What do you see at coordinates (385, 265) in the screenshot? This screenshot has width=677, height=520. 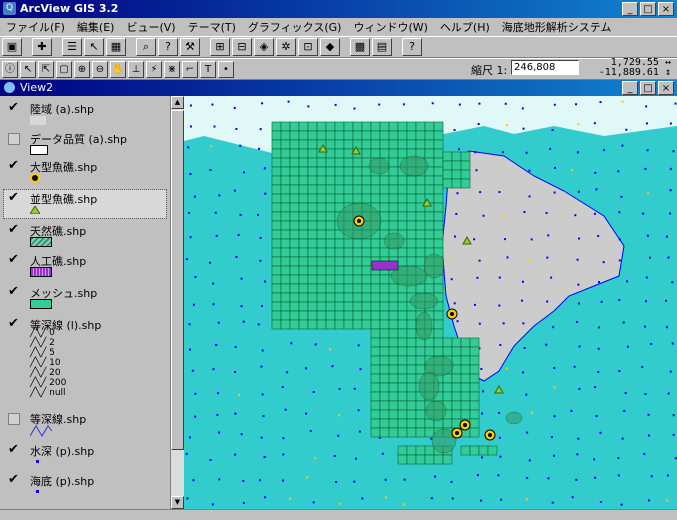 I see `artificial-reef` at bounding box center [385, 265].